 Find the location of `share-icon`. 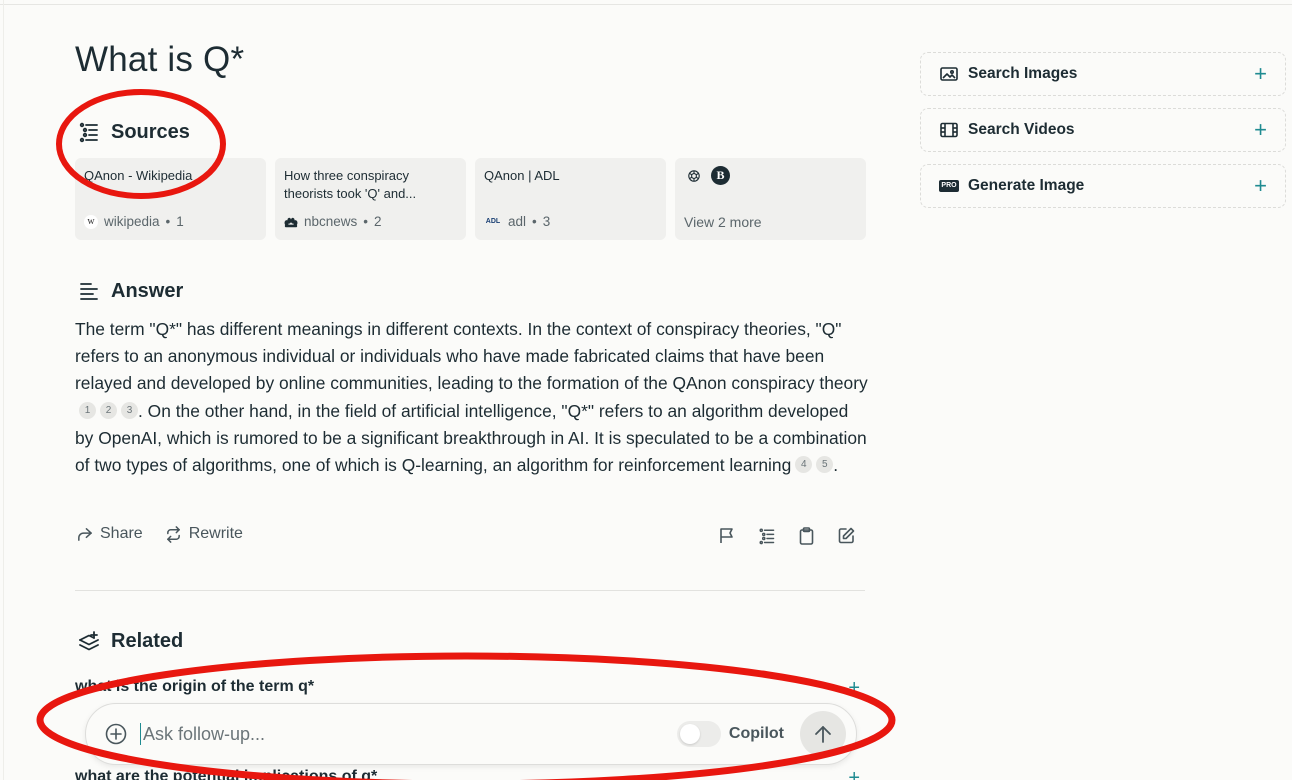

share-icon is located at coordinates (85, 534).